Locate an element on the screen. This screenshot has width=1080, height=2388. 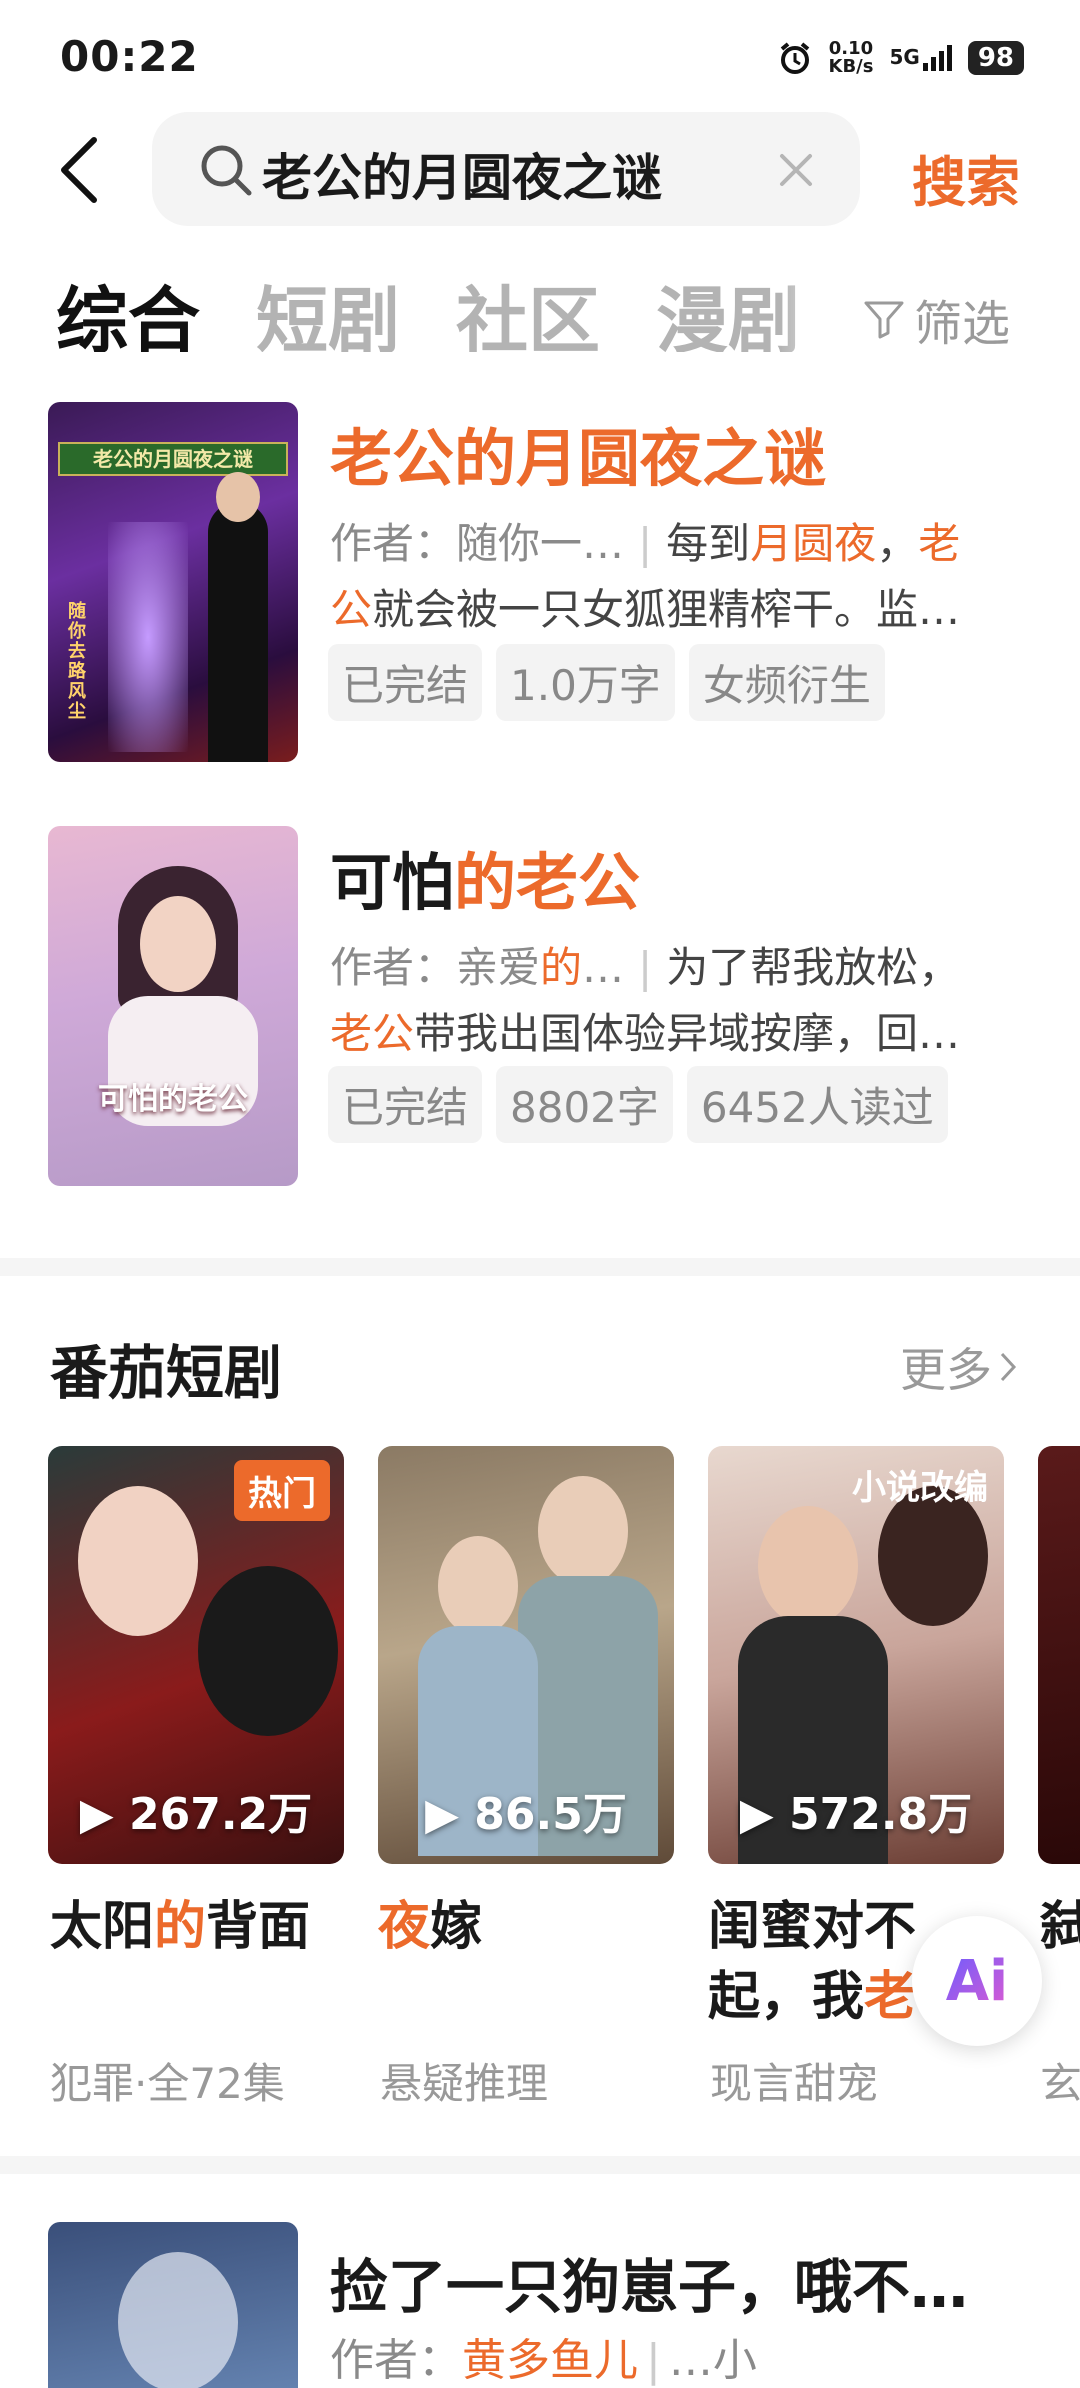
search-button: 搜索 is located at coordinates (966, 177).